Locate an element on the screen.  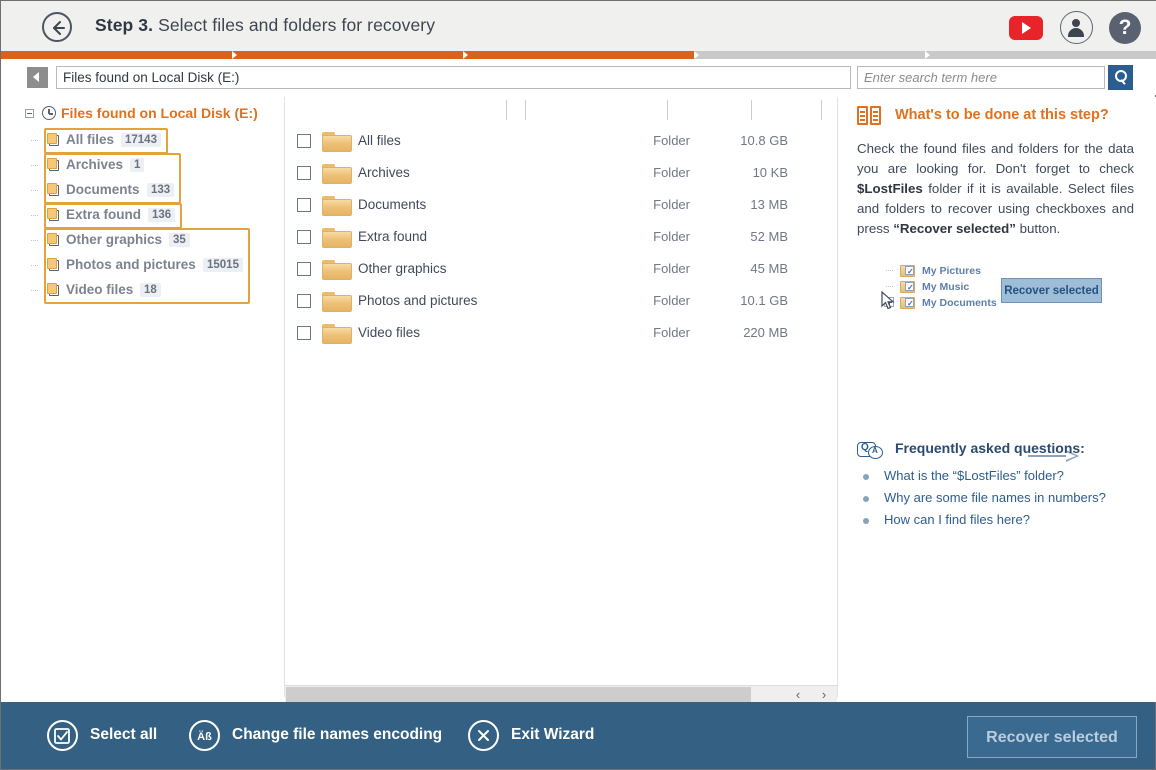
svg-text: Äß is located at coordinates (204, 736).